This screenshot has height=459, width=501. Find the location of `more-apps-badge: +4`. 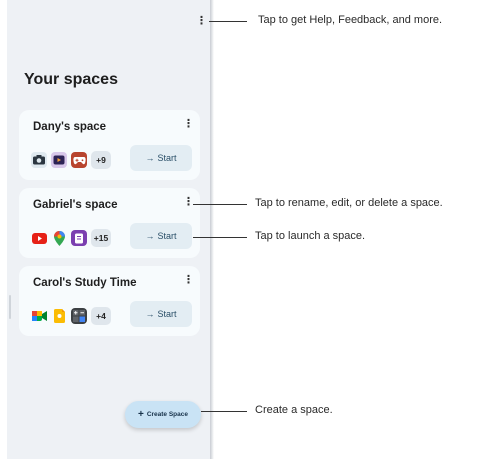

more-apps-badge: +4 is located at coordinates (101, 316).